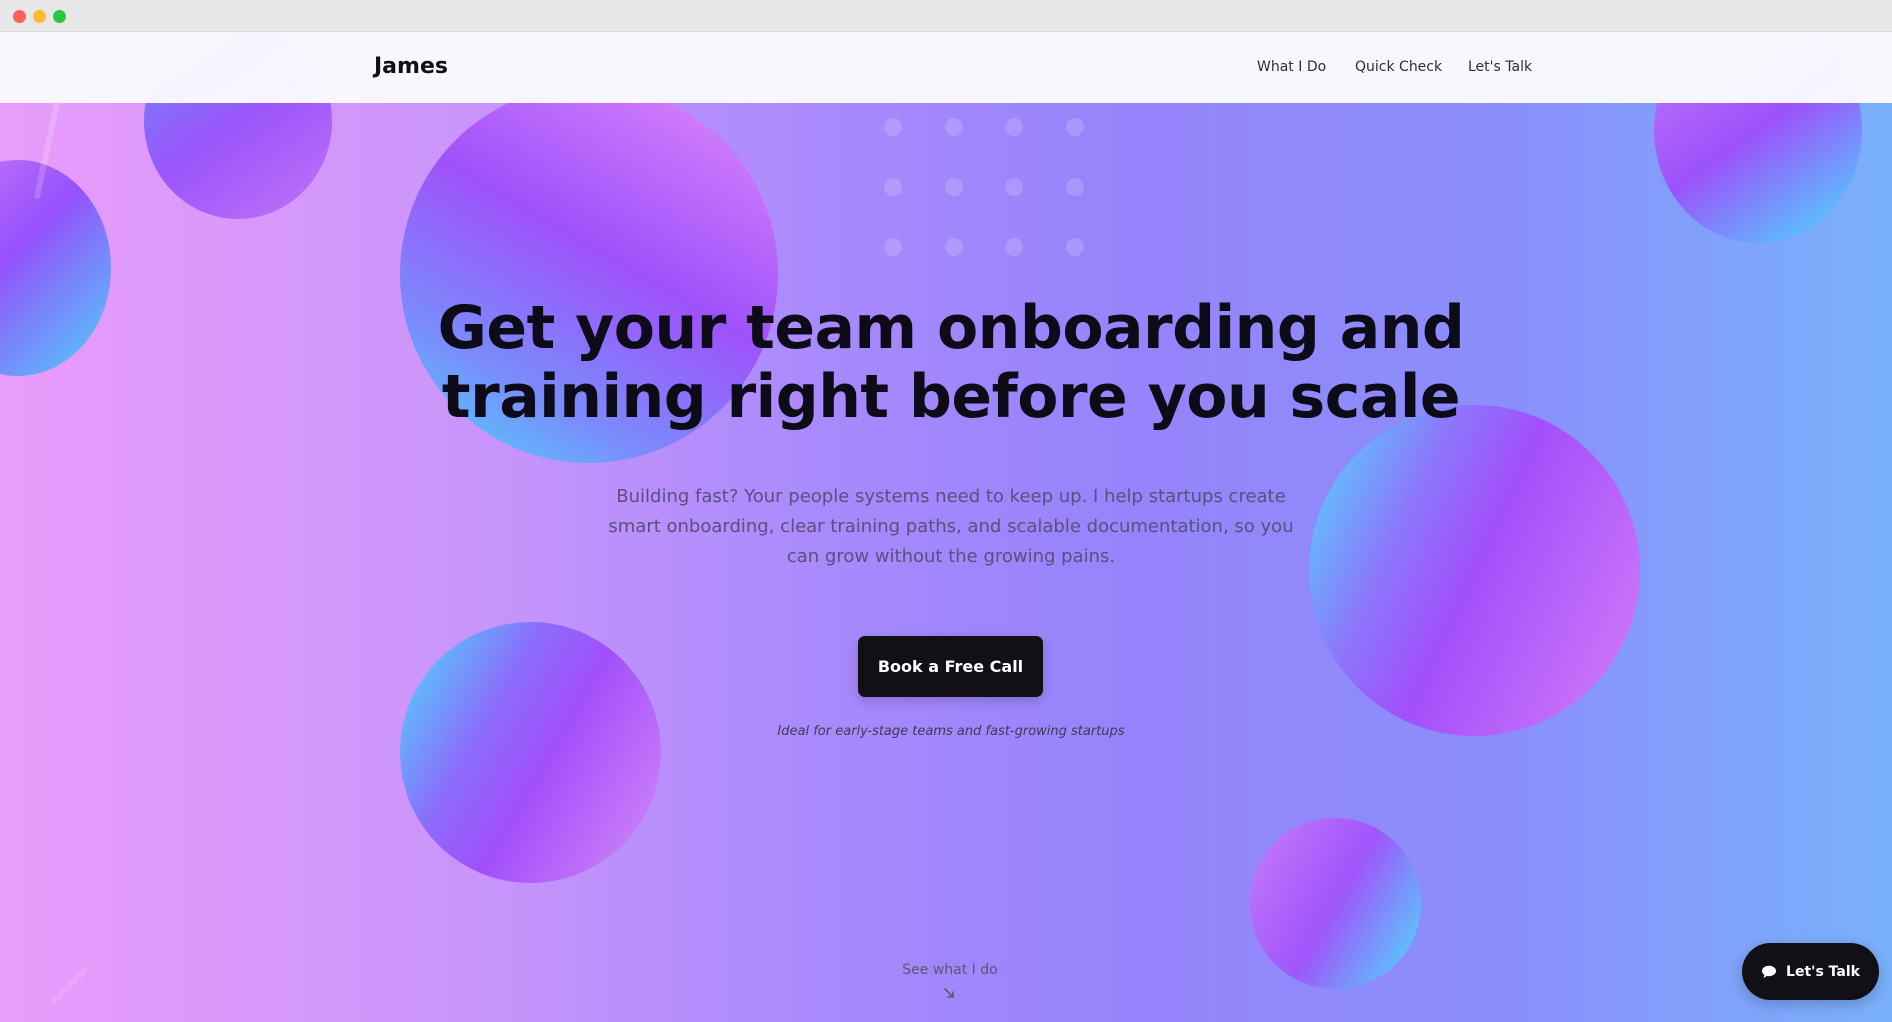 This screenshot has height=1022, width=1892. What do you see at coordinates (19, 16) in the screenshot?
I see `close-window-button` at bounding box center [19, 16].